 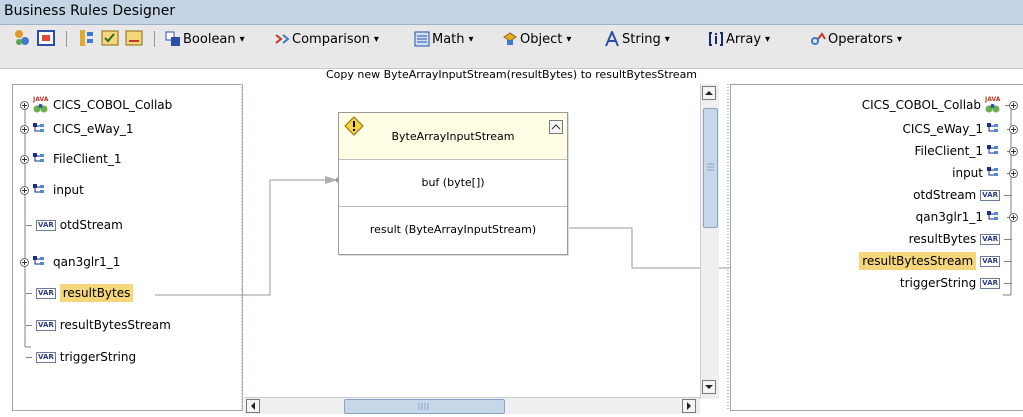 I want to click on destination-tree-item-otdStream: otdStream VAR, so click(x=962, y=195).